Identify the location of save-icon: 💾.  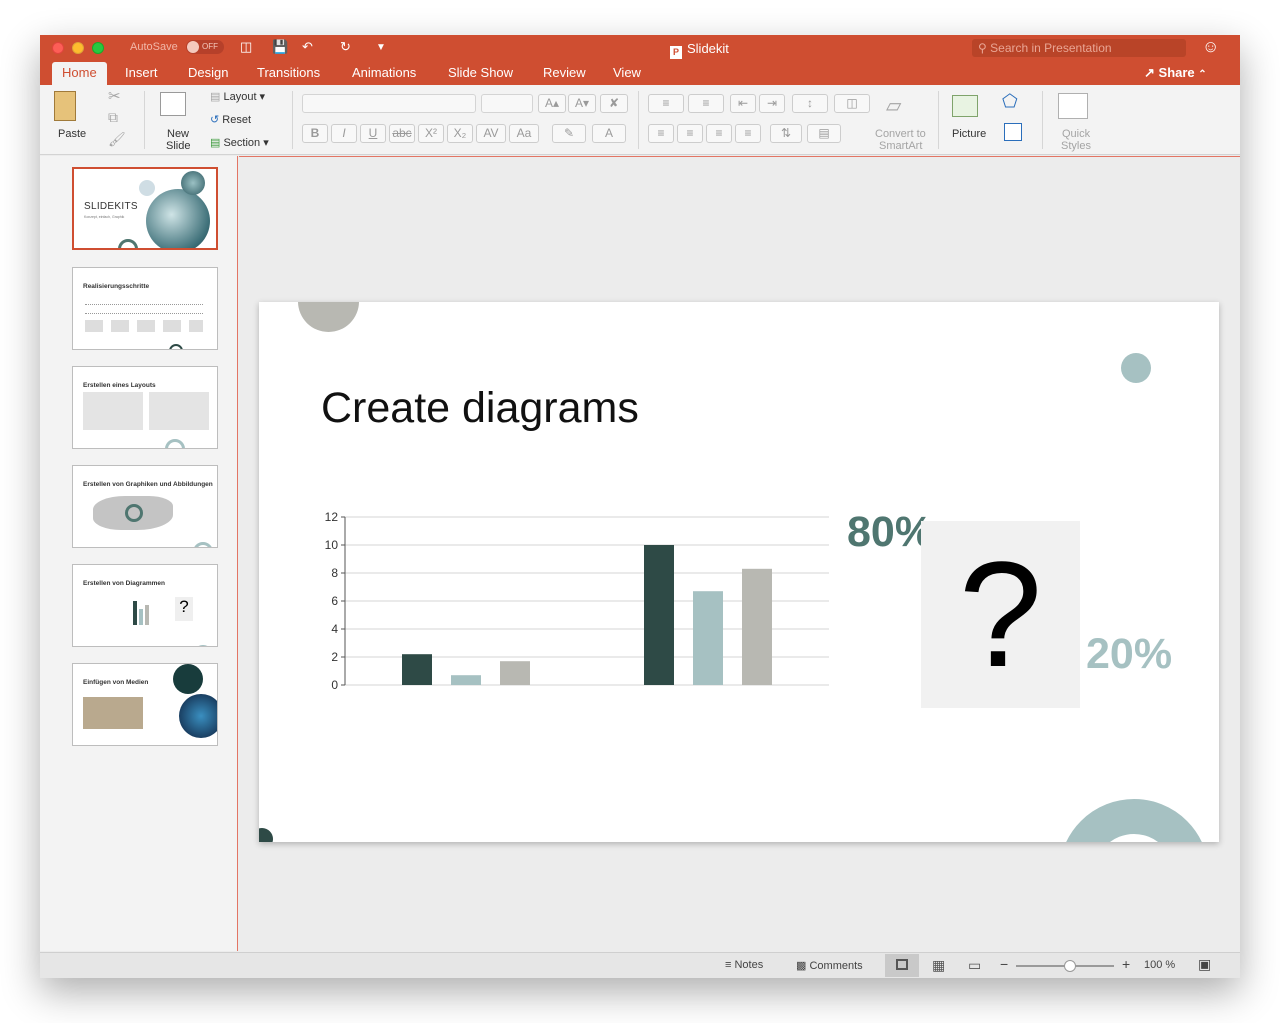
(280, 47).